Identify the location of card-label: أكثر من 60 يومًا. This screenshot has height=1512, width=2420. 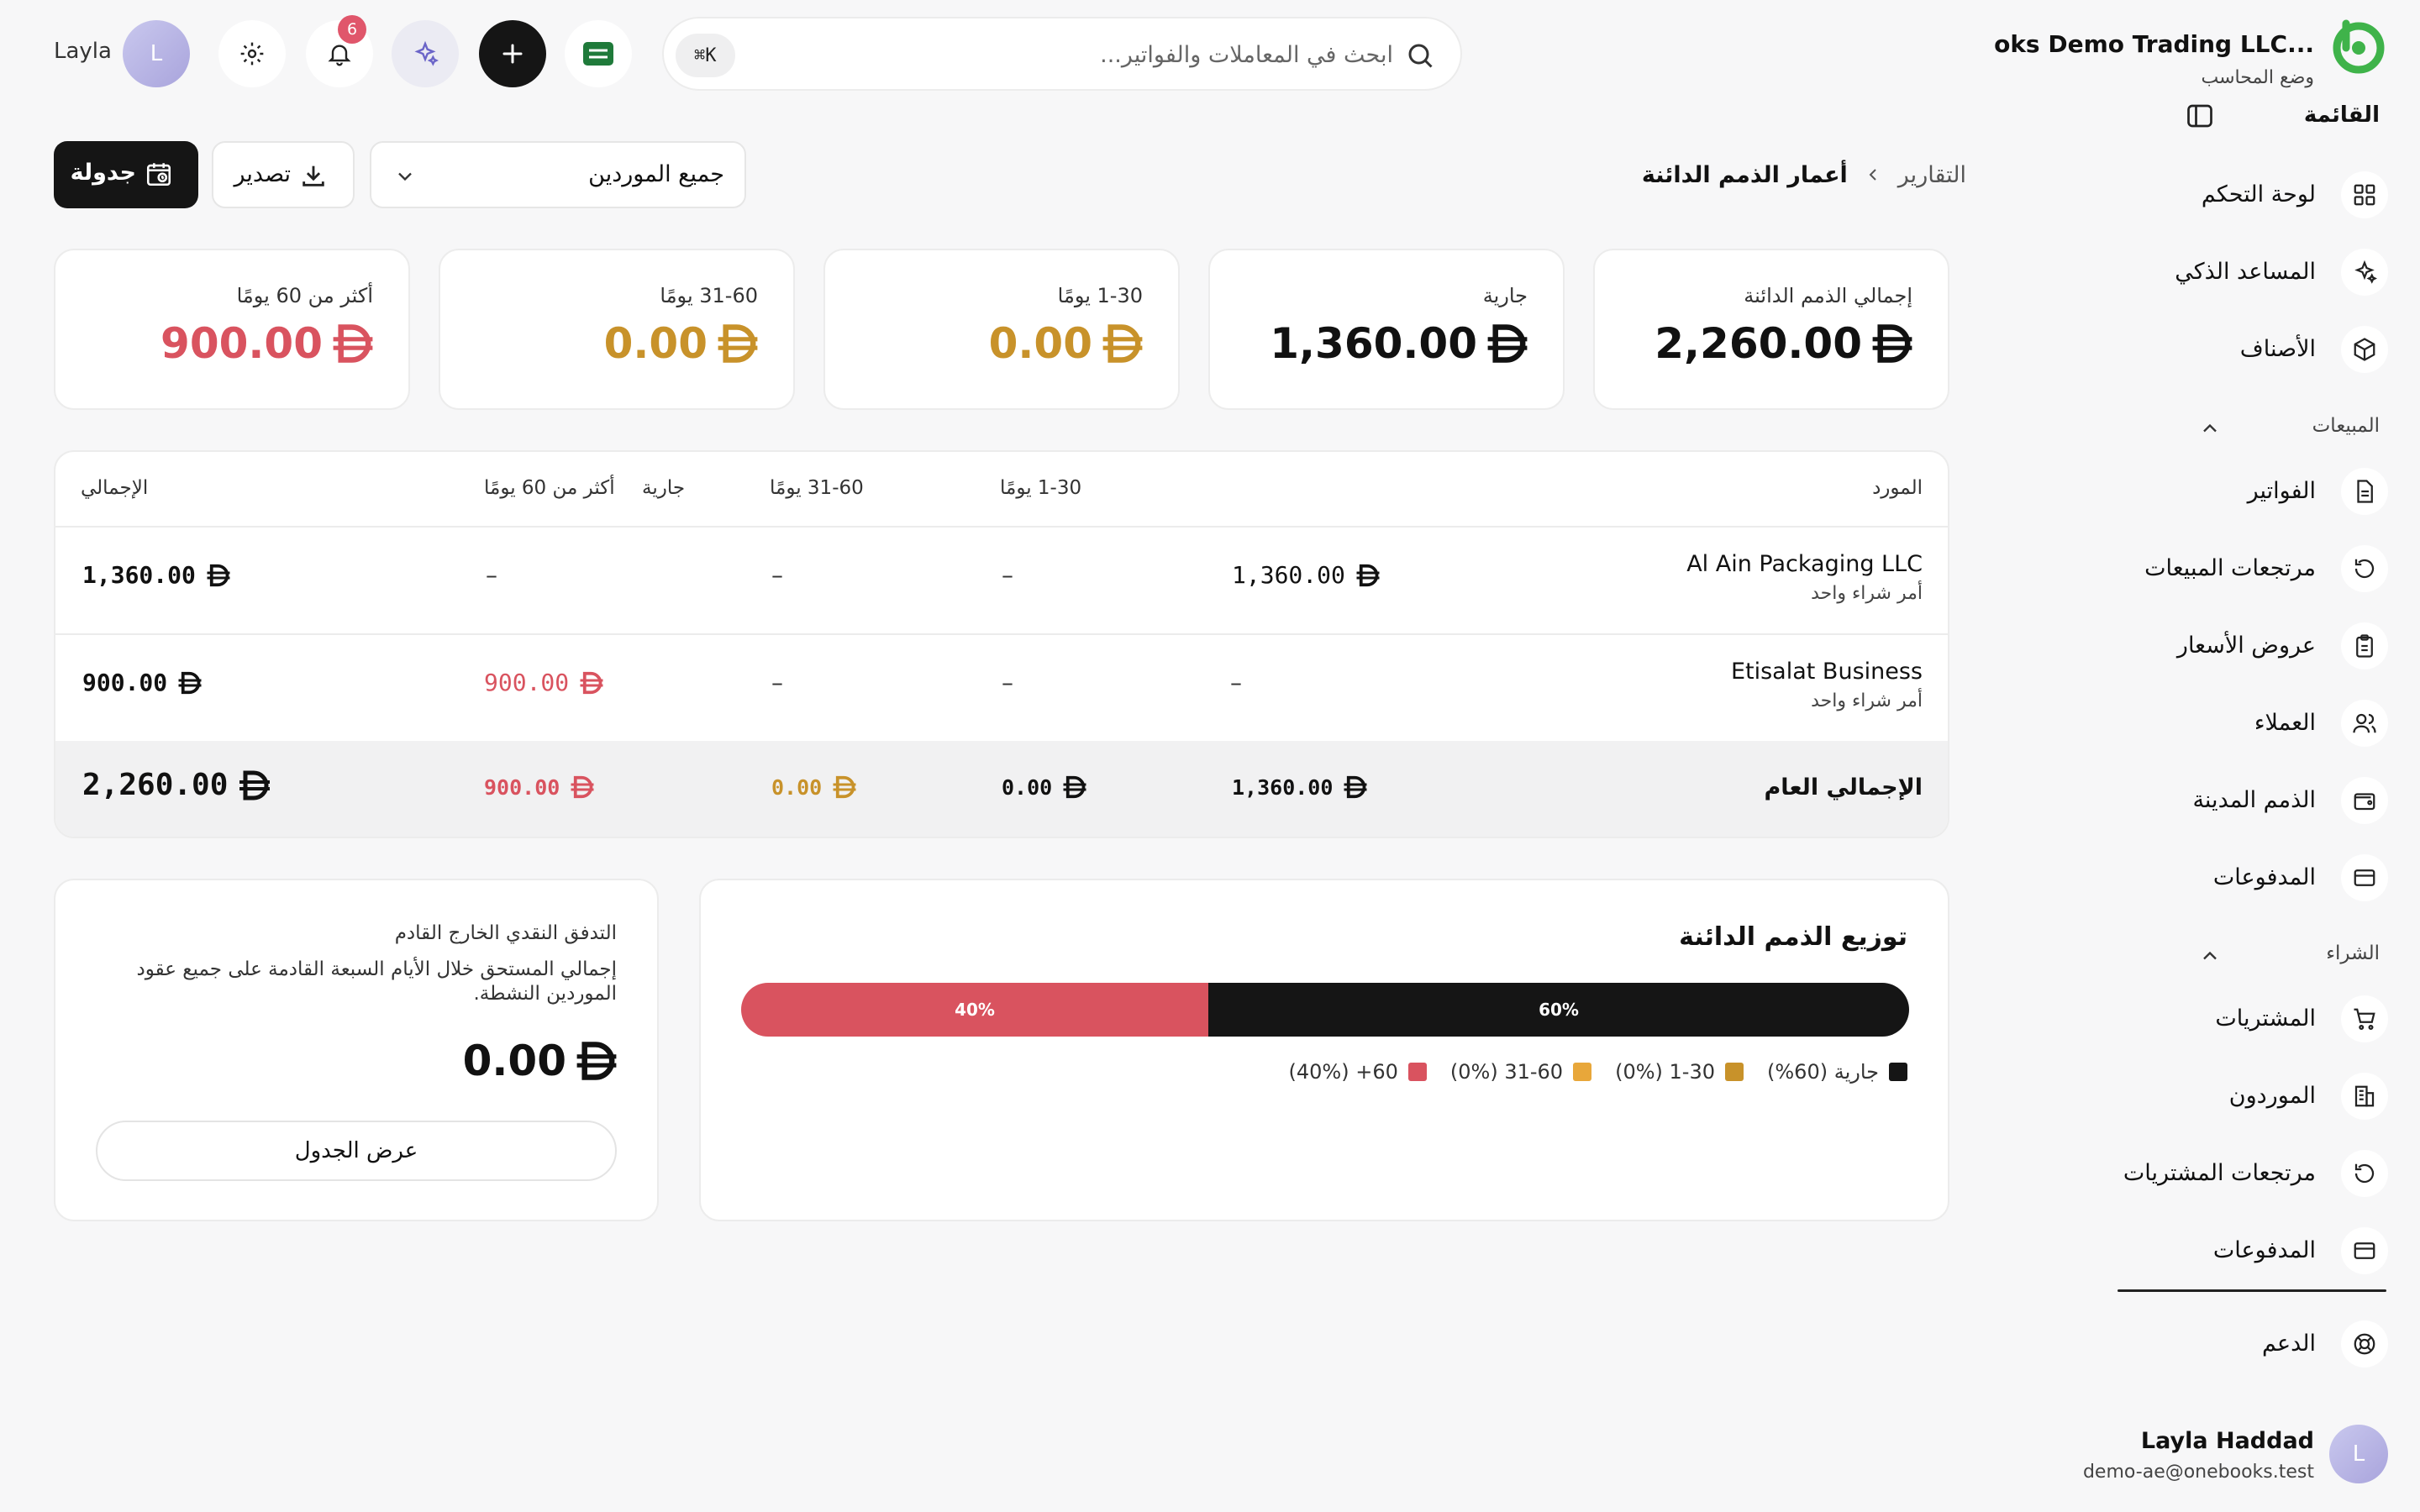
(304, 295).